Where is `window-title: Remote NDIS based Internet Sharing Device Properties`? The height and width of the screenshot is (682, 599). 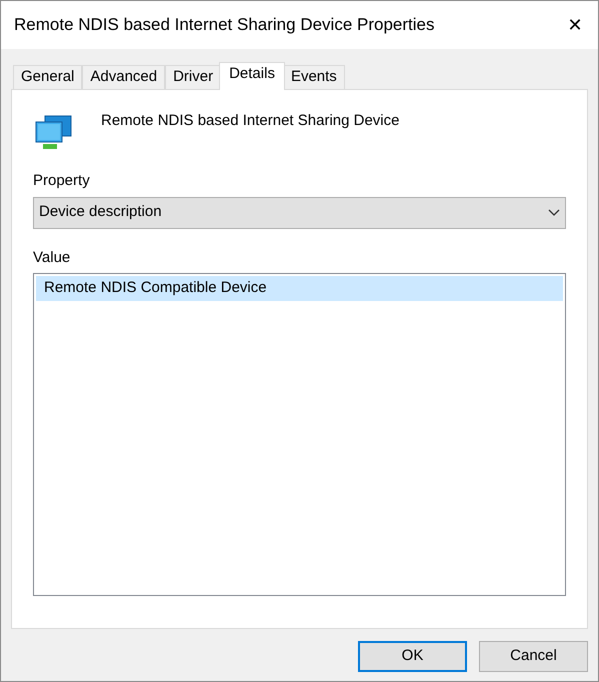
window-title: Remote NDIS based Internet Sharing Device Properties is located at coordinates (224, 25).